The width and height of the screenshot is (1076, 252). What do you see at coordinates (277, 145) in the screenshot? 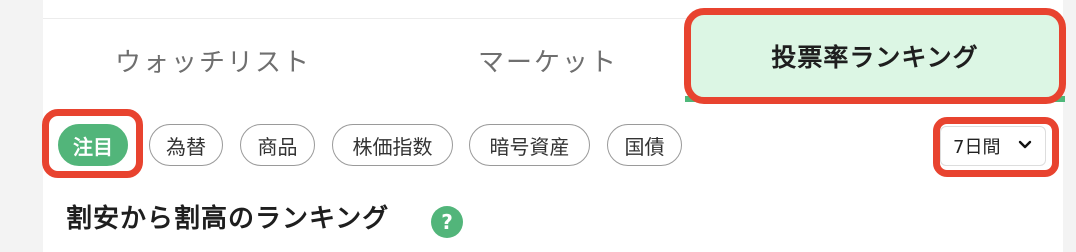
I see `chip-commodities: 商品` at bounding box center [277, 145].